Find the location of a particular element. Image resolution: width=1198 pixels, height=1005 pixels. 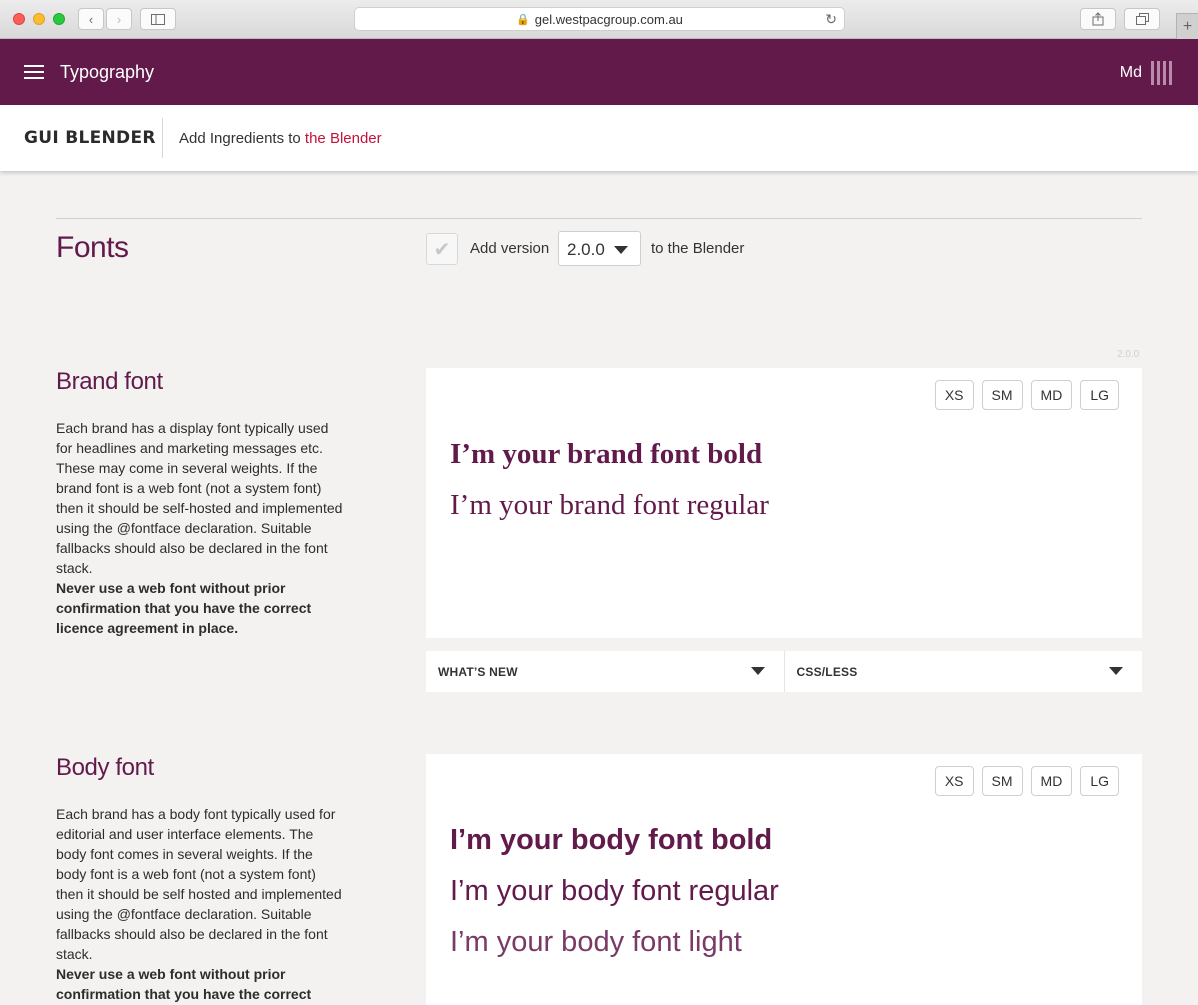

checkmark-icon: ✔ is located at coordinates (442, 249).